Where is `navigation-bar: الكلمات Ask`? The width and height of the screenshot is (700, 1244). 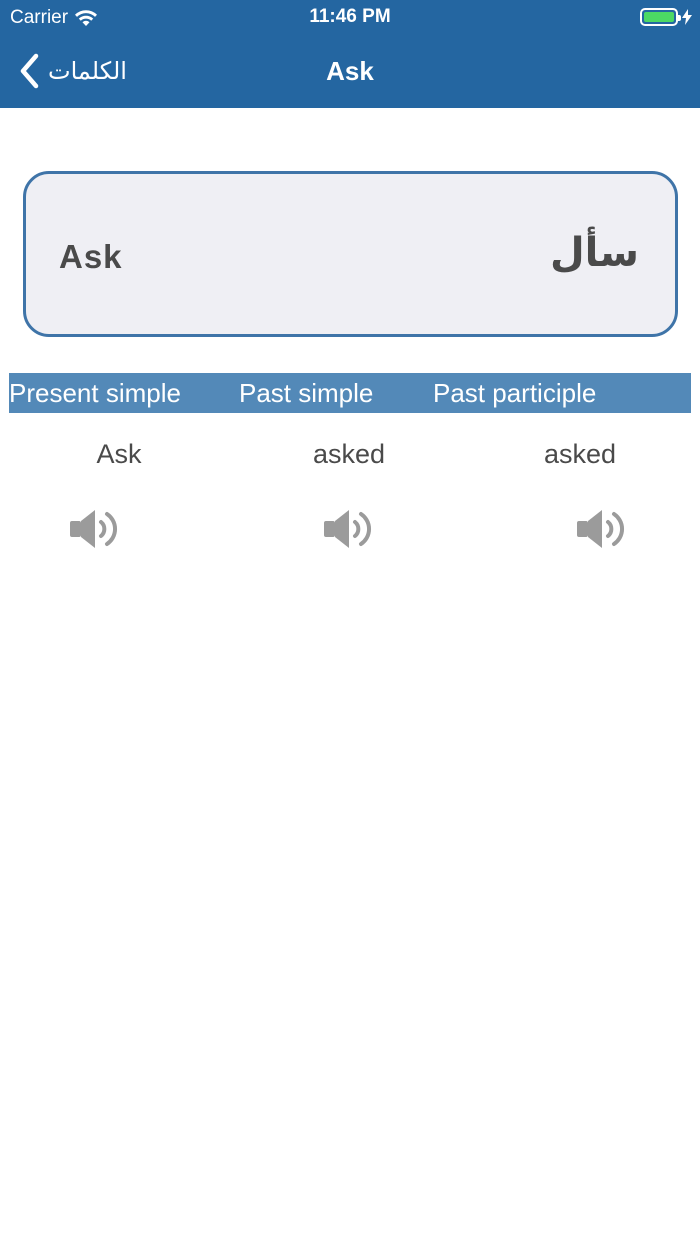 navigation-bar: الكلمات Ask is located at coordinates (350, 72).